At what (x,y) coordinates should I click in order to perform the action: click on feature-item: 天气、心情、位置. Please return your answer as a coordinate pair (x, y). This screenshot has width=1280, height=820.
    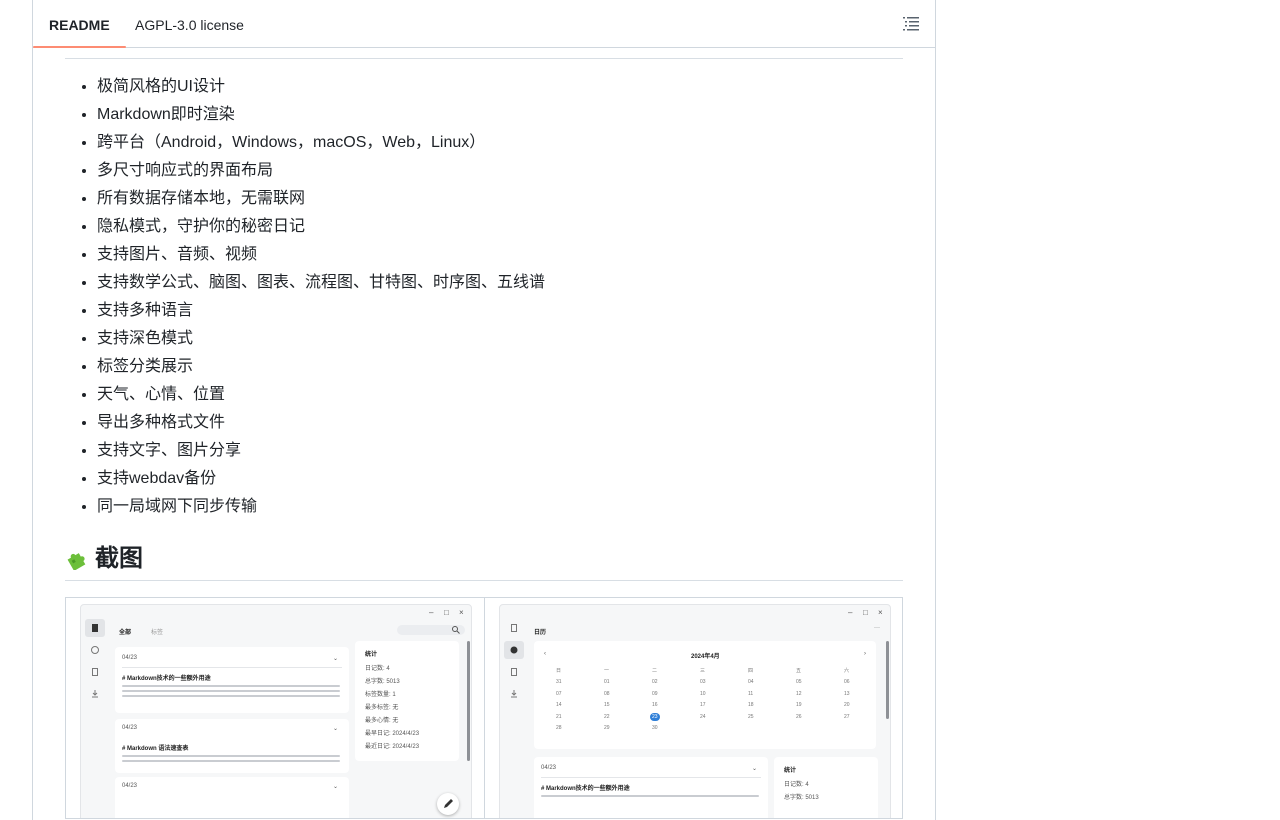
    Looking at the image, I should click on (500, 395).